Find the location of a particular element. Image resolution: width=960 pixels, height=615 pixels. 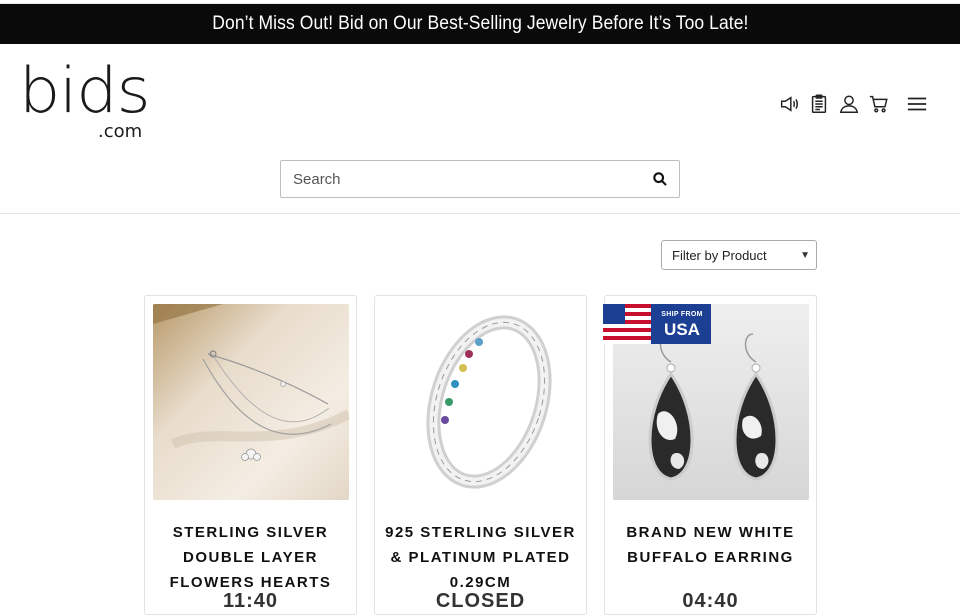

menu-icon is located at coordinates (917, 104).